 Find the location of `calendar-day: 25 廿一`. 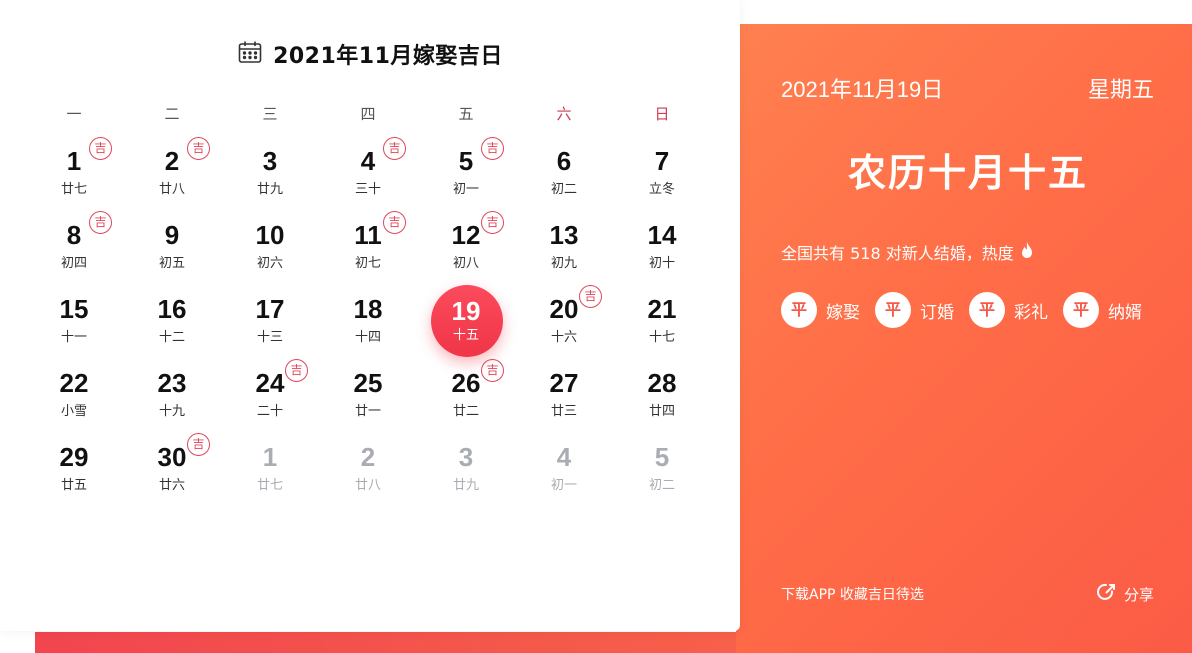

calendar-day: 25 廿一 is located at coordinates (368, 395).